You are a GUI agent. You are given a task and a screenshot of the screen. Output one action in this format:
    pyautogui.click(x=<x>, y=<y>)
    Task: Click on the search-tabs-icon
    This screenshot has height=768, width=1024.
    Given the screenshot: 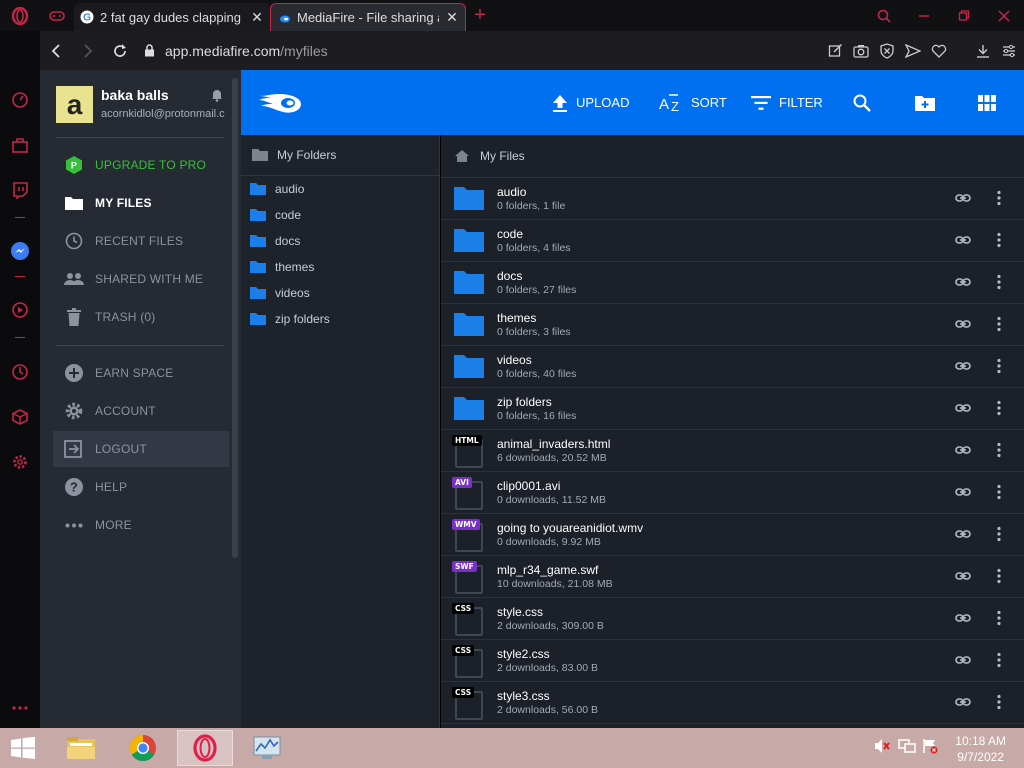 What is the action you would take?
    pyautogui.click(x=884, y=15)
    